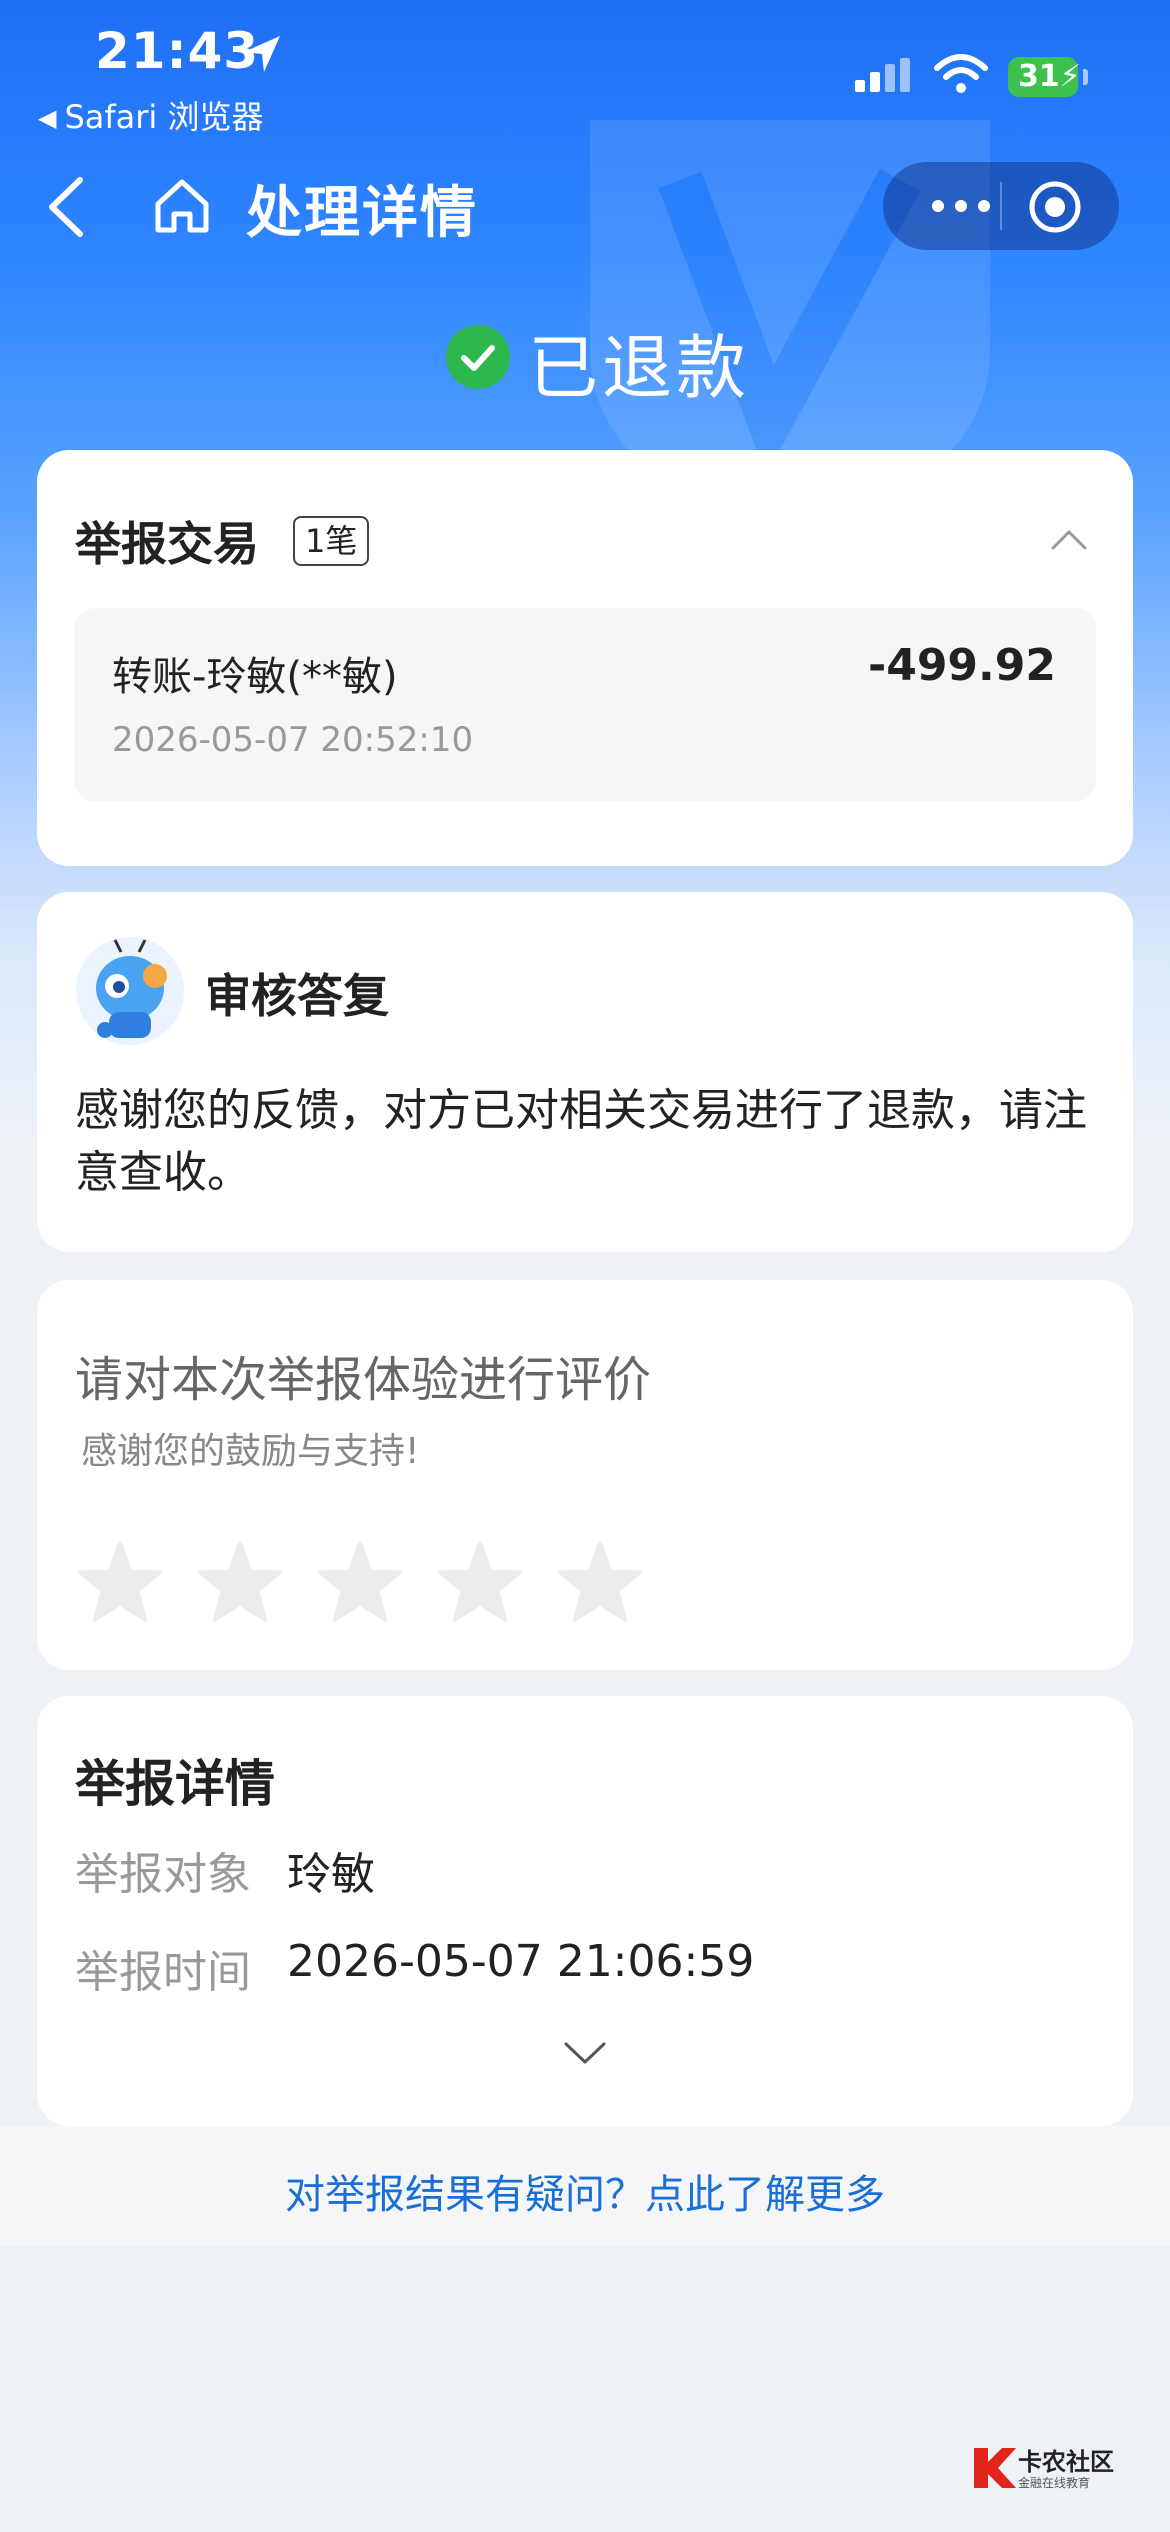  Describe the element at coordinates (1055, 207) in the screenshot. I see `close-mini-program-icon` at that location.